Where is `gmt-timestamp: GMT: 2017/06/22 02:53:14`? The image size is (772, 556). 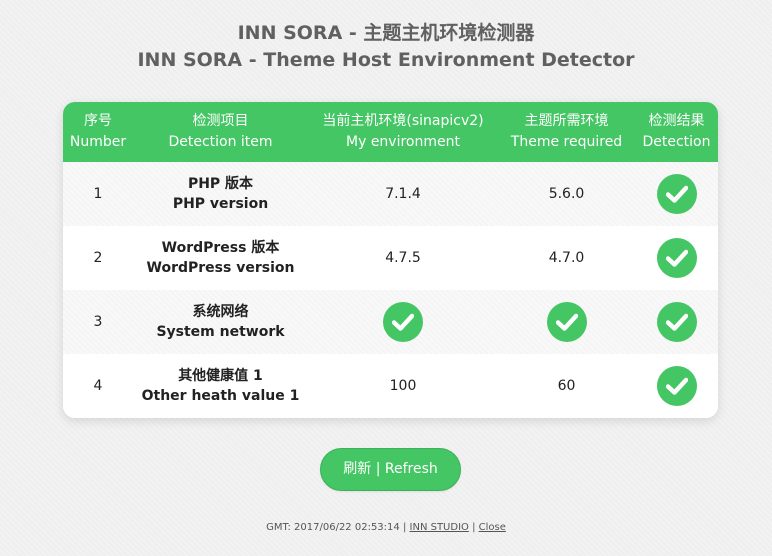 gmt-timestamp: GMT: 2017/06/22 02:53:14 is located at coordinates (333, 527).